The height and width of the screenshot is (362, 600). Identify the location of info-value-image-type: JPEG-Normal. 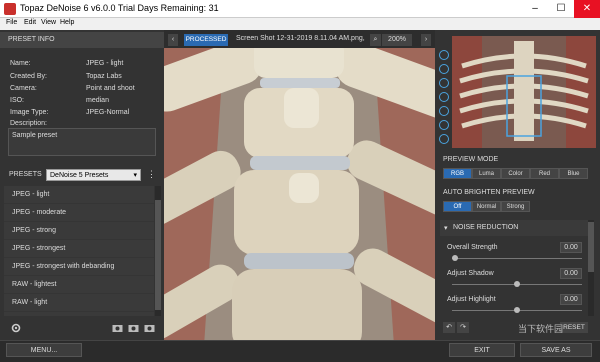
(108, 112).